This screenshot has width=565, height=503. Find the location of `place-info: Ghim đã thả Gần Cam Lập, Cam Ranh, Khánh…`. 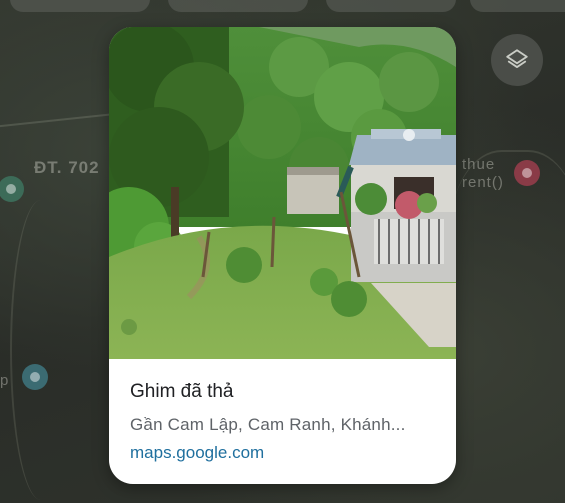

place-info: Ghim đã thả Gần Cam Lập, Cam Ranh, Khánh… is located at coordinates (285, 422).